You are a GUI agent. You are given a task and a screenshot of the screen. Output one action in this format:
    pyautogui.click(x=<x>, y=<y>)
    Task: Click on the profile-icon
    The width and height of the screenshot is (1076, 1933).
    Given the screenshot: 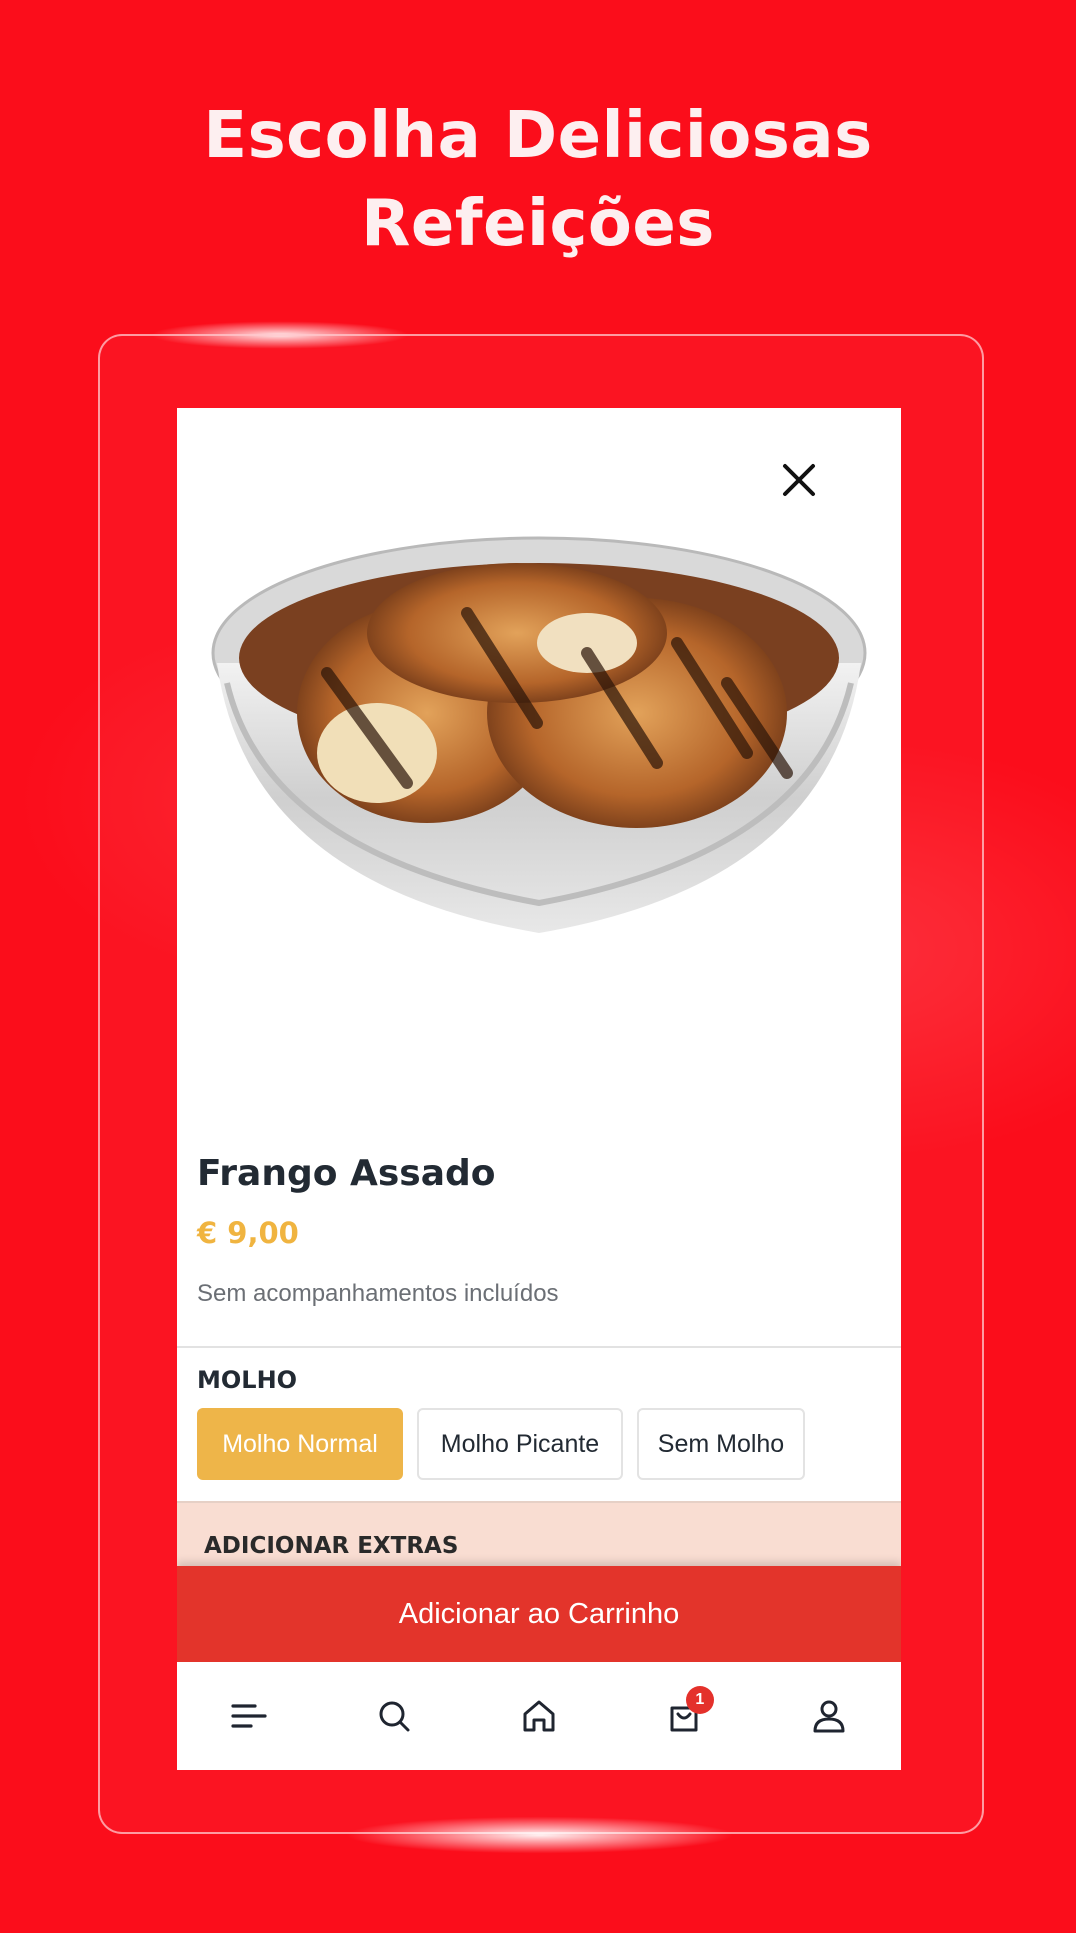 What is the action you would take?
    pyautogui.click(x=829, y=1716)
    